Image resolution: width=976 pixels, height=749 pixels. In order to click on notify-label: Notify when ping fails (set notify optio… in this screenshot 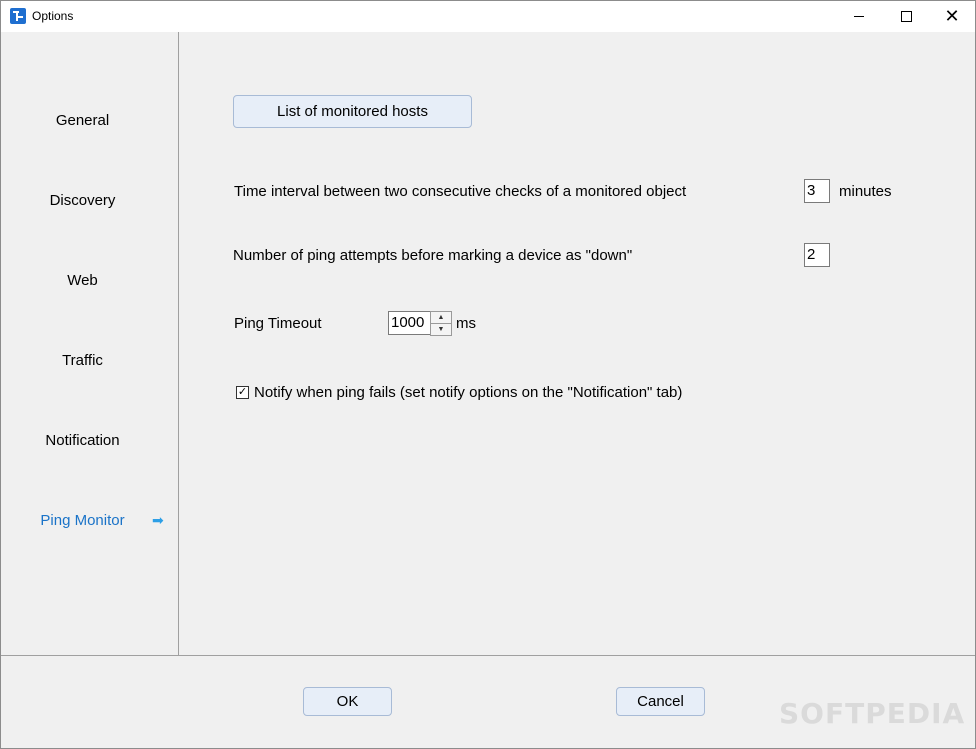, I will do `click(468, 392)`.